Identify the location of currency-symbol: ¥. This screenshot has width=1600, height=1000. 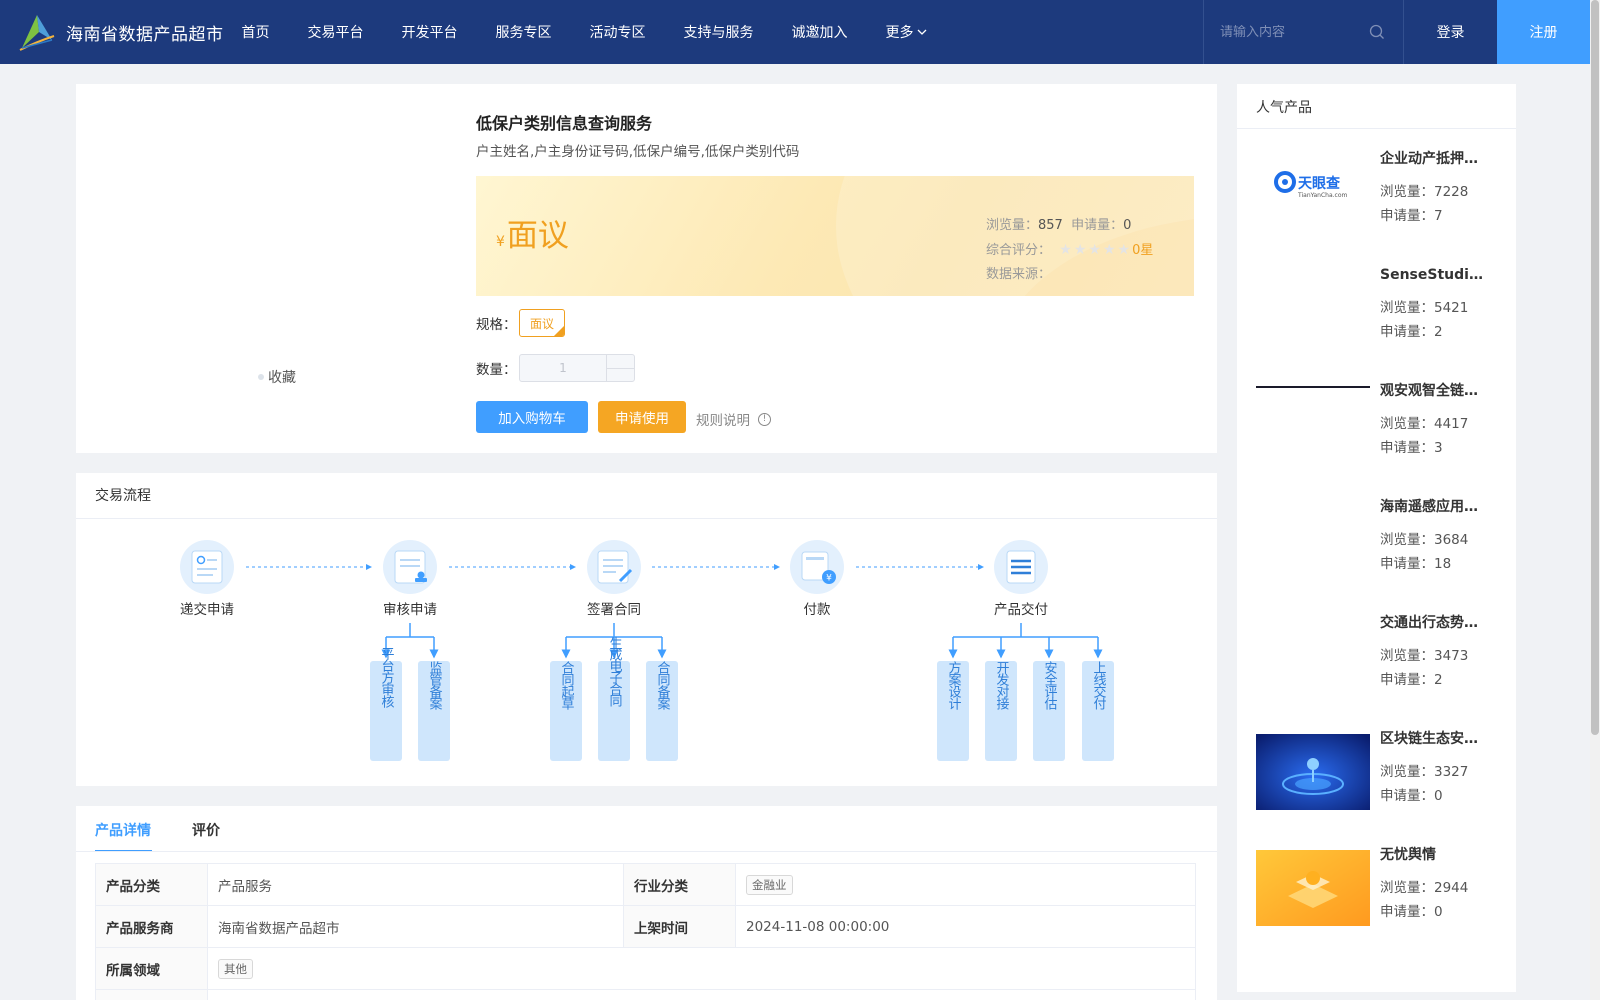
(500, 242).